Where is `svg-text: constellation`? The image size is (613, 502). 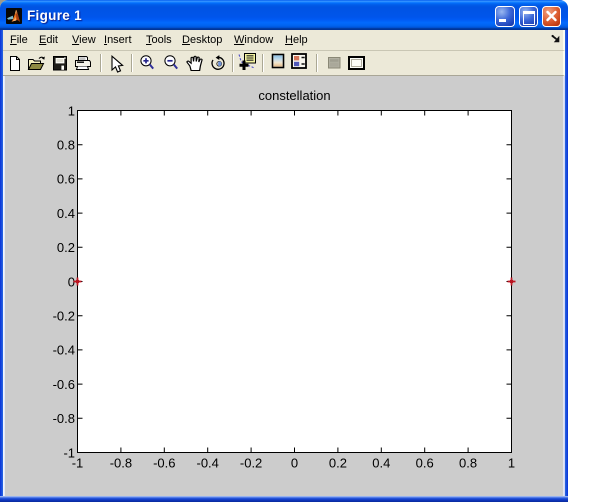 svg-text: constellation is located at coordinates (294, 95).